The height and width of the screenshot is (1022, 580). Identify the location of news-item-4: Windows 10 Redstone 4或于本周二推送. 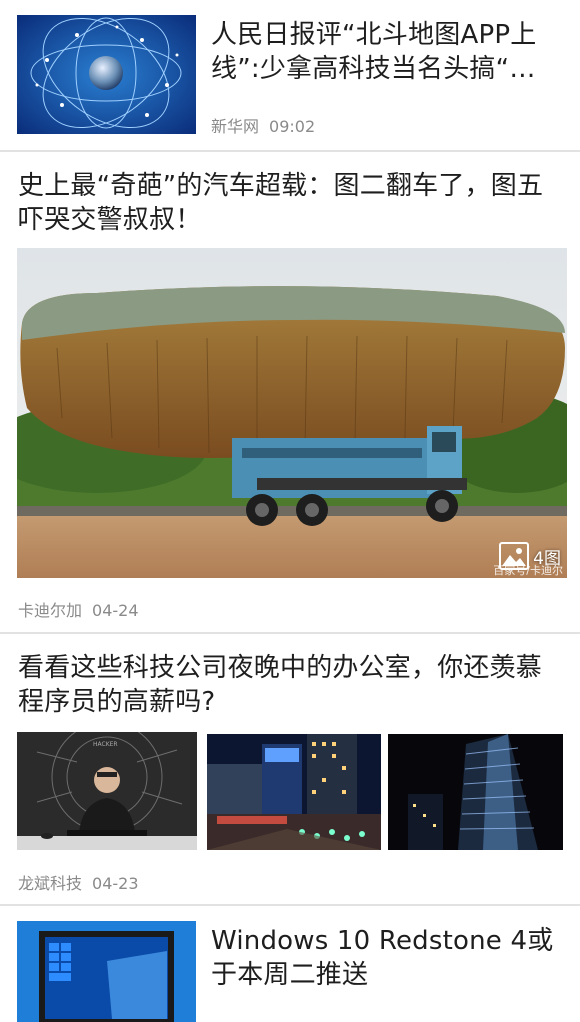
(290, 964).